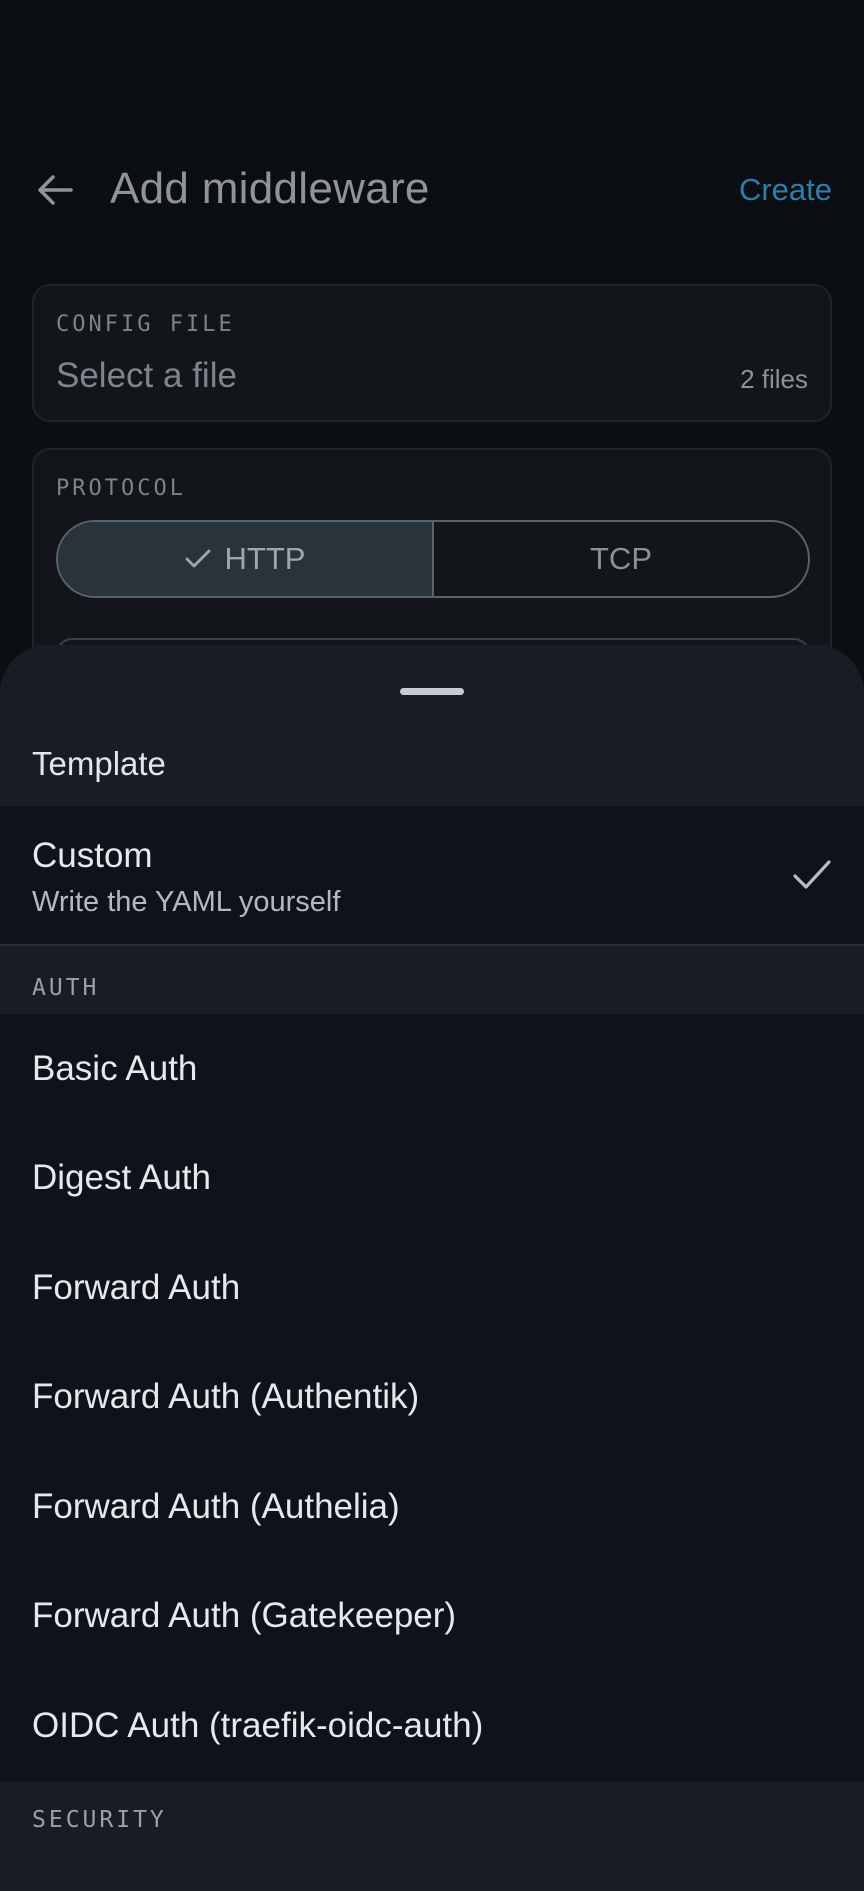 This screenshot has height=1891, width=864. I want to click on section-header-auth: AUTH, so click(66, 988).